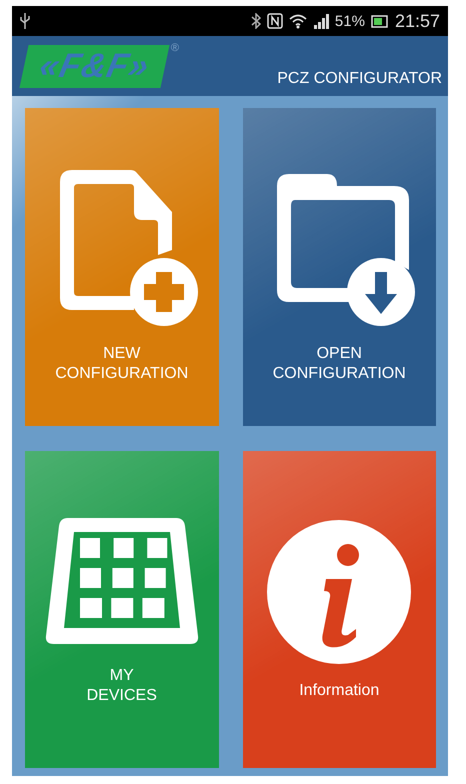  What do you see at coordinates (175, 48) in the screenshot?
I see `registered-mark: ®` at bounding box center [175, 48].